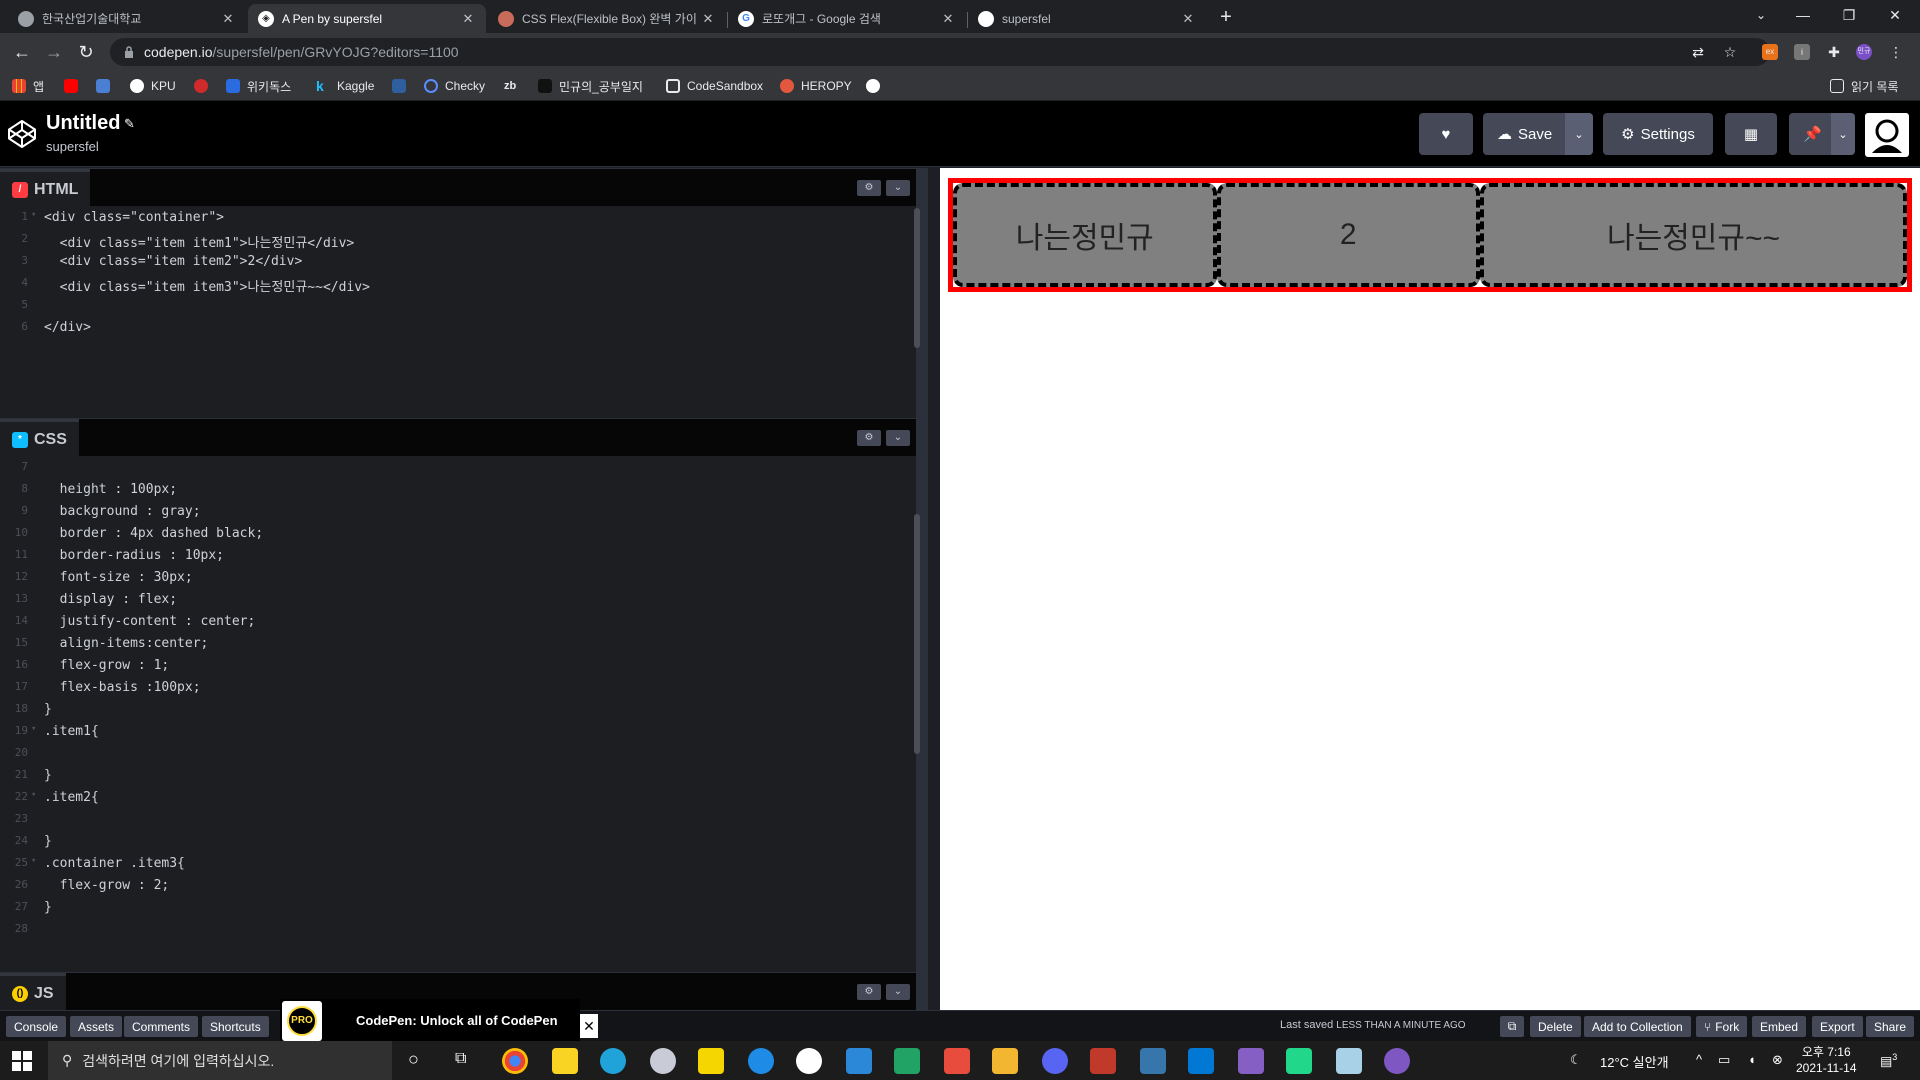 The height and width of the screenshot is (1080, 1920). I want to click on delete-button: Delete, so click(1555, 1026).